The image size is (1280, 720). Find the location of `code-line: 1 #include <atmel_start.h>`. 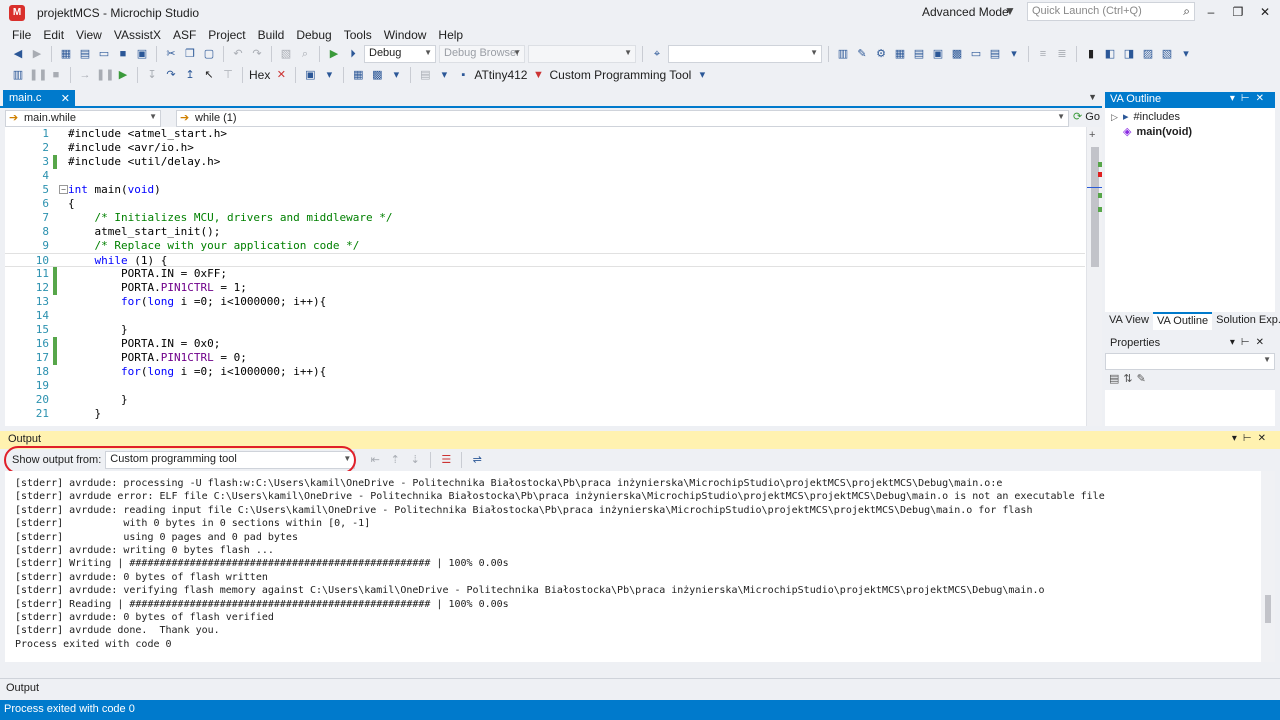

code-line: 1 #include <atmel_start.h> is located at coordinates (545, 134).